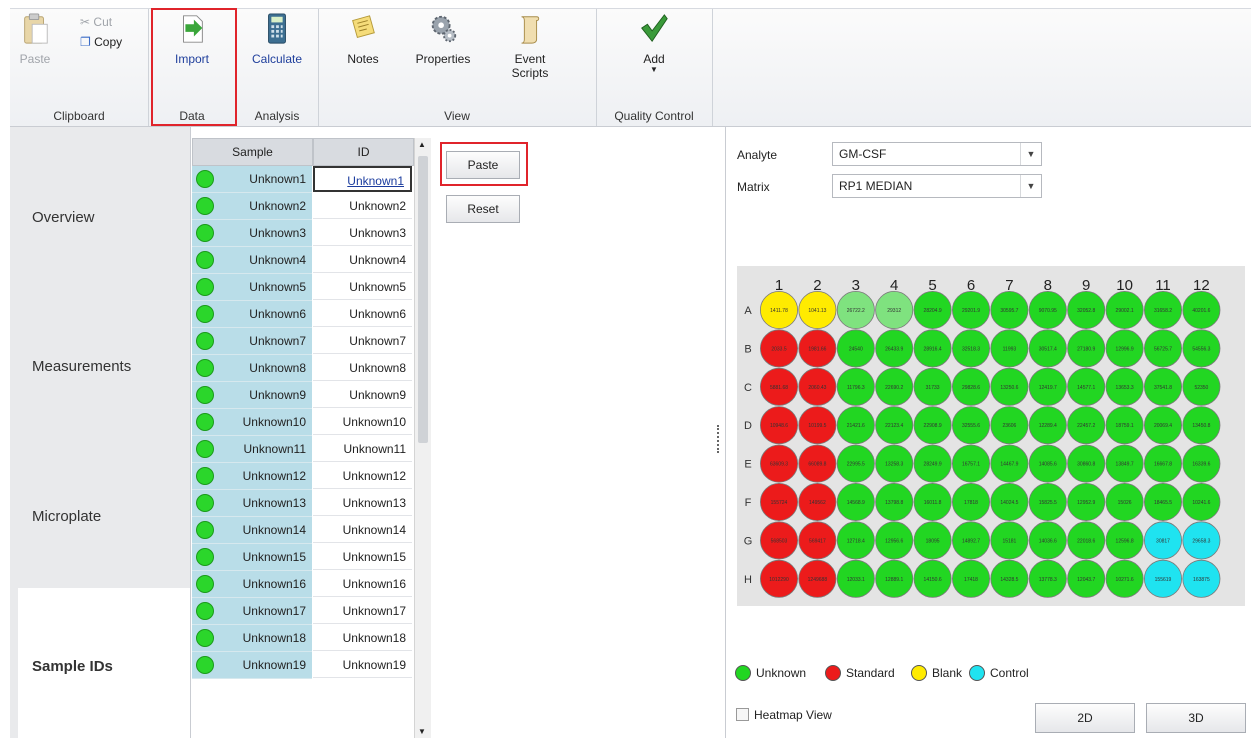 The image size is (1251, 738). What do you see at coordinates (274, 530) in the screenshot?
I see `sample-name: Unknown14` at bounding box center [274, 530].